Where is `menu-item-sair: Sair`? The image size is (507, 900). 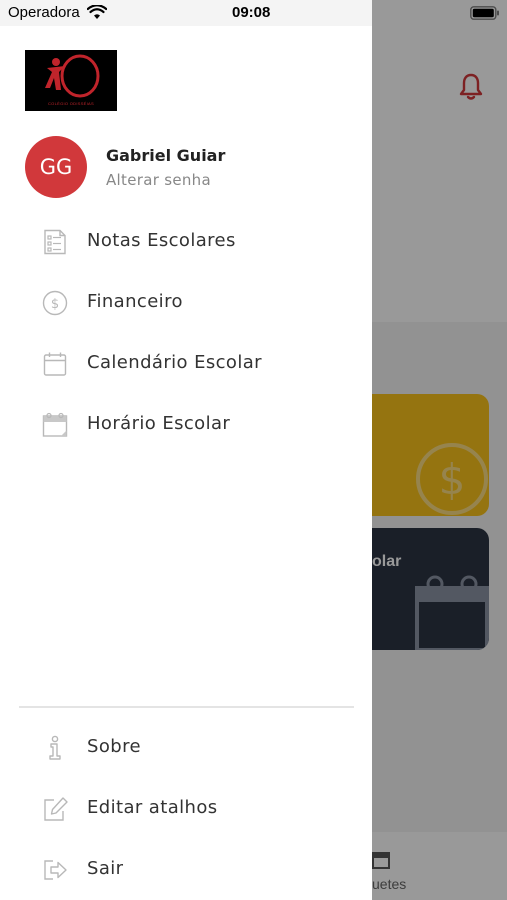
menu-item-sair: Sair is located at coordinates (186, 870).